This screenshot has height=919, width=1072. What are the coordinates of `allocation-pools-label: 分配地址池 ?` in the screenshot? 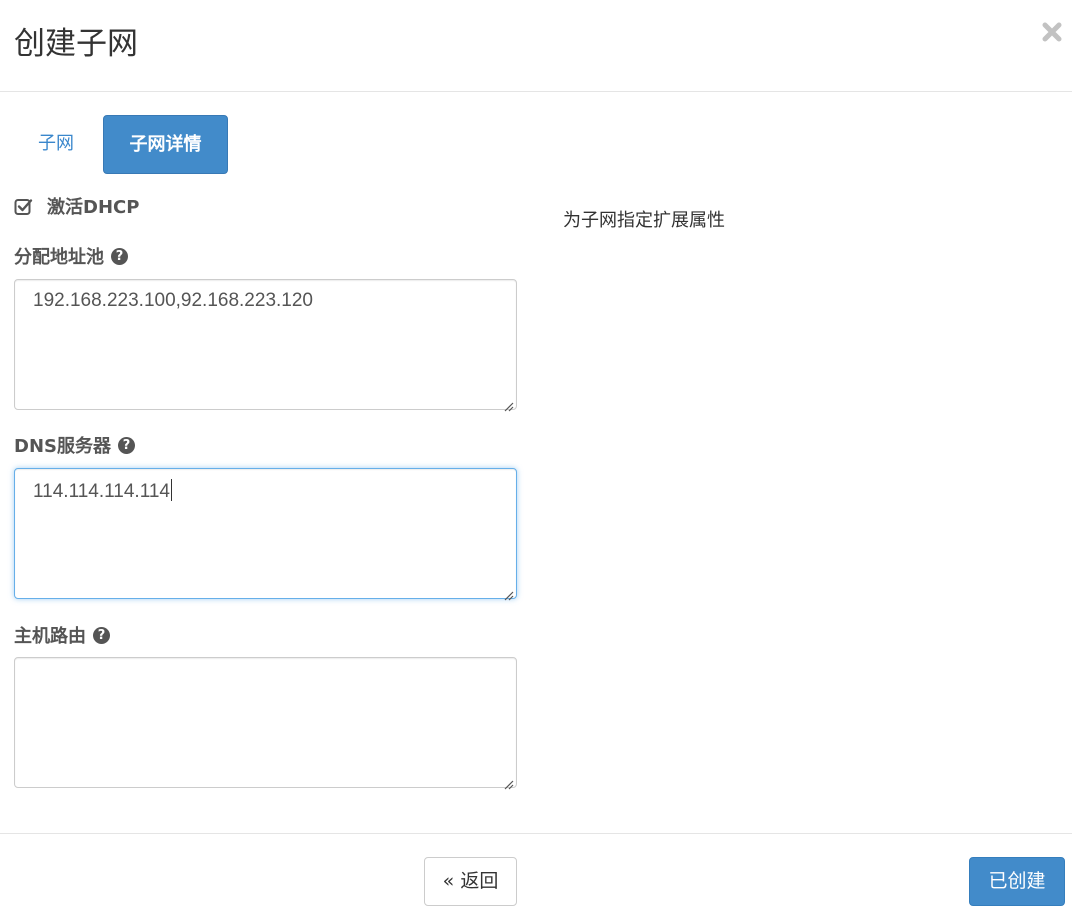 It's located at (71, 256).